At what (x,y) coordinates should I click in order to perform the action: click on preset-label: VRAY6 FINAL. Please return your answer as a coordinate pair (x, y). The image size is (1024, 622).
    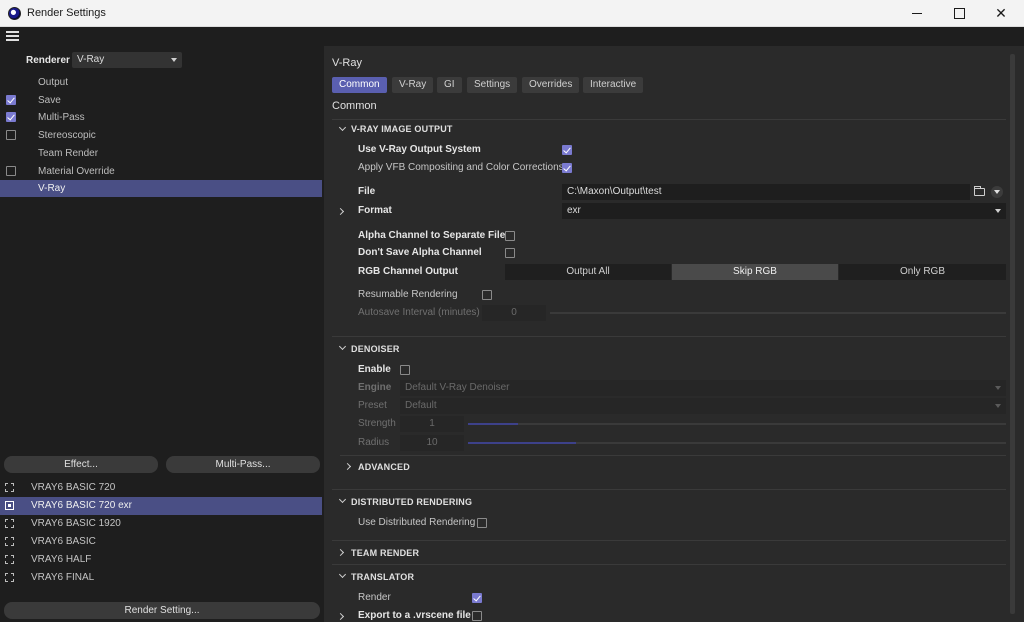
    Looking at the image, I should click on (63, 577).